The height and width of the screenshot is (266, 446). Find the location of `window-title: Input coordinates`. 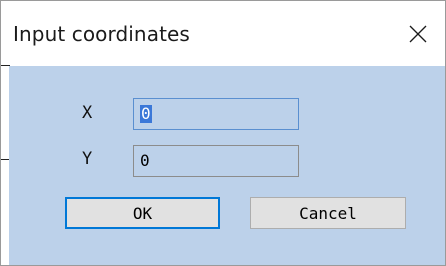

window-title: Input coordinates is located at coordinates (101, 34).